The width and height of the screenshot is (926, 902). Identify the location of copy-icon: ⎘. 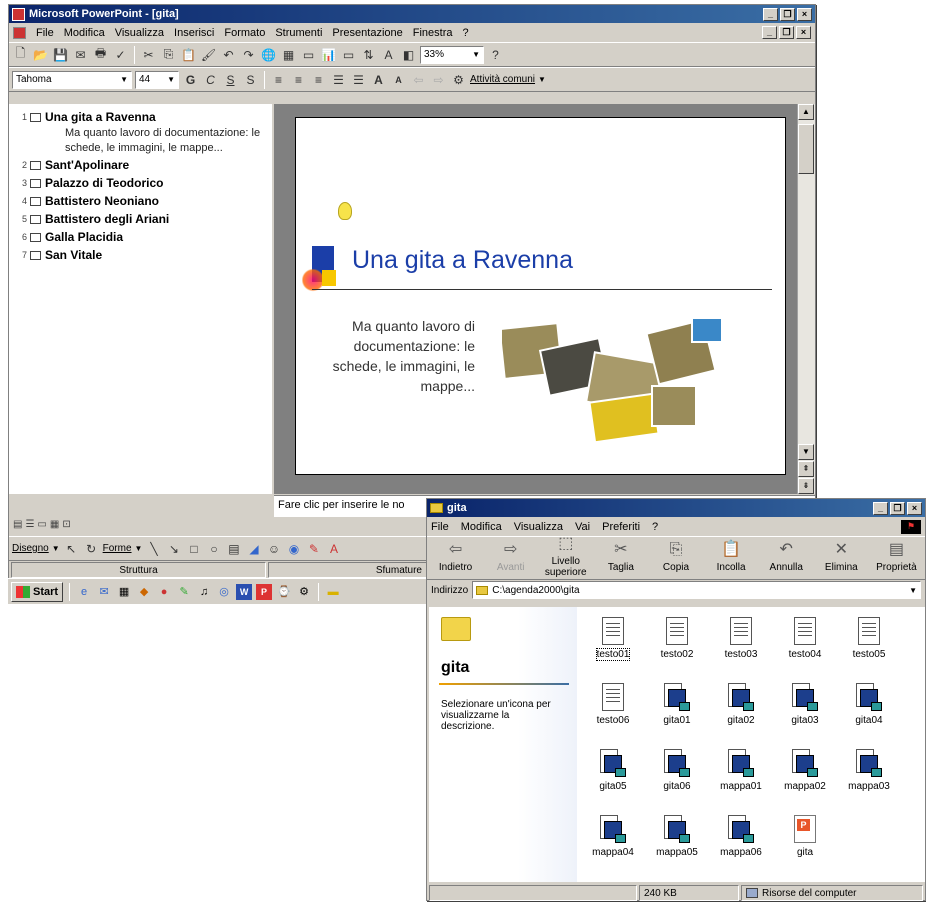
(168, 54).